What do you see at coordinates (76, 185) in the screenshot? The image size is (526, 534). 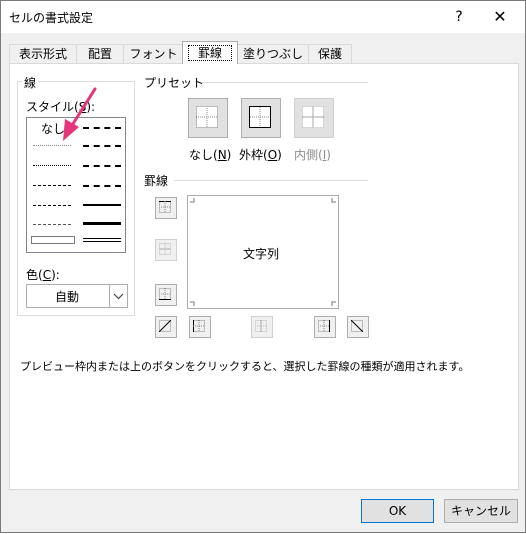 I see `line-style-list: なし` at bounding box center [76, 185].